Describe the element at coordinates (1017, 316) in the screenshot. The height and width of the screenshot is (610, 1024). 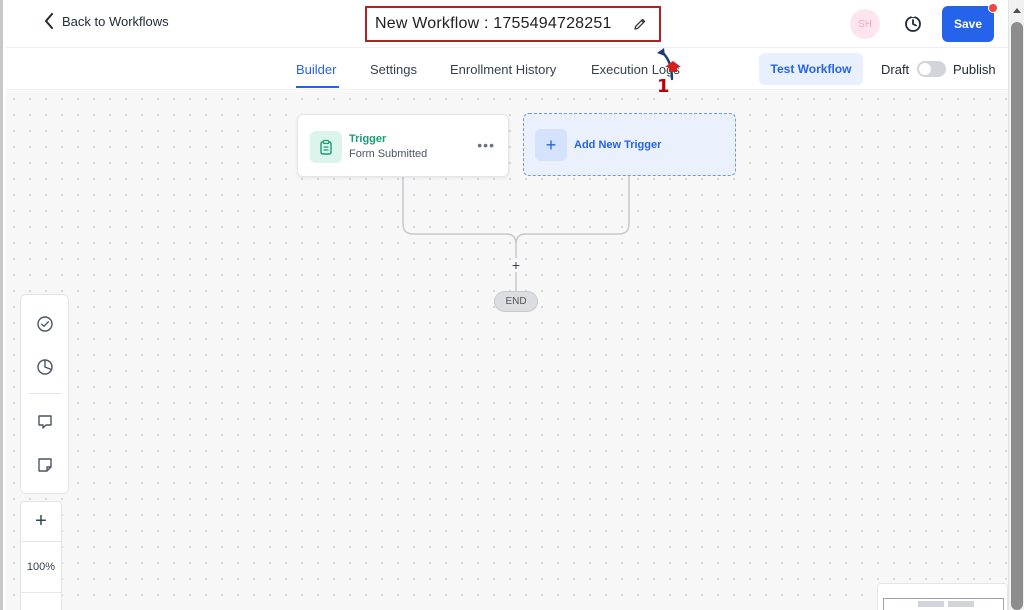
I see `scrollbar-thumb` at that location.